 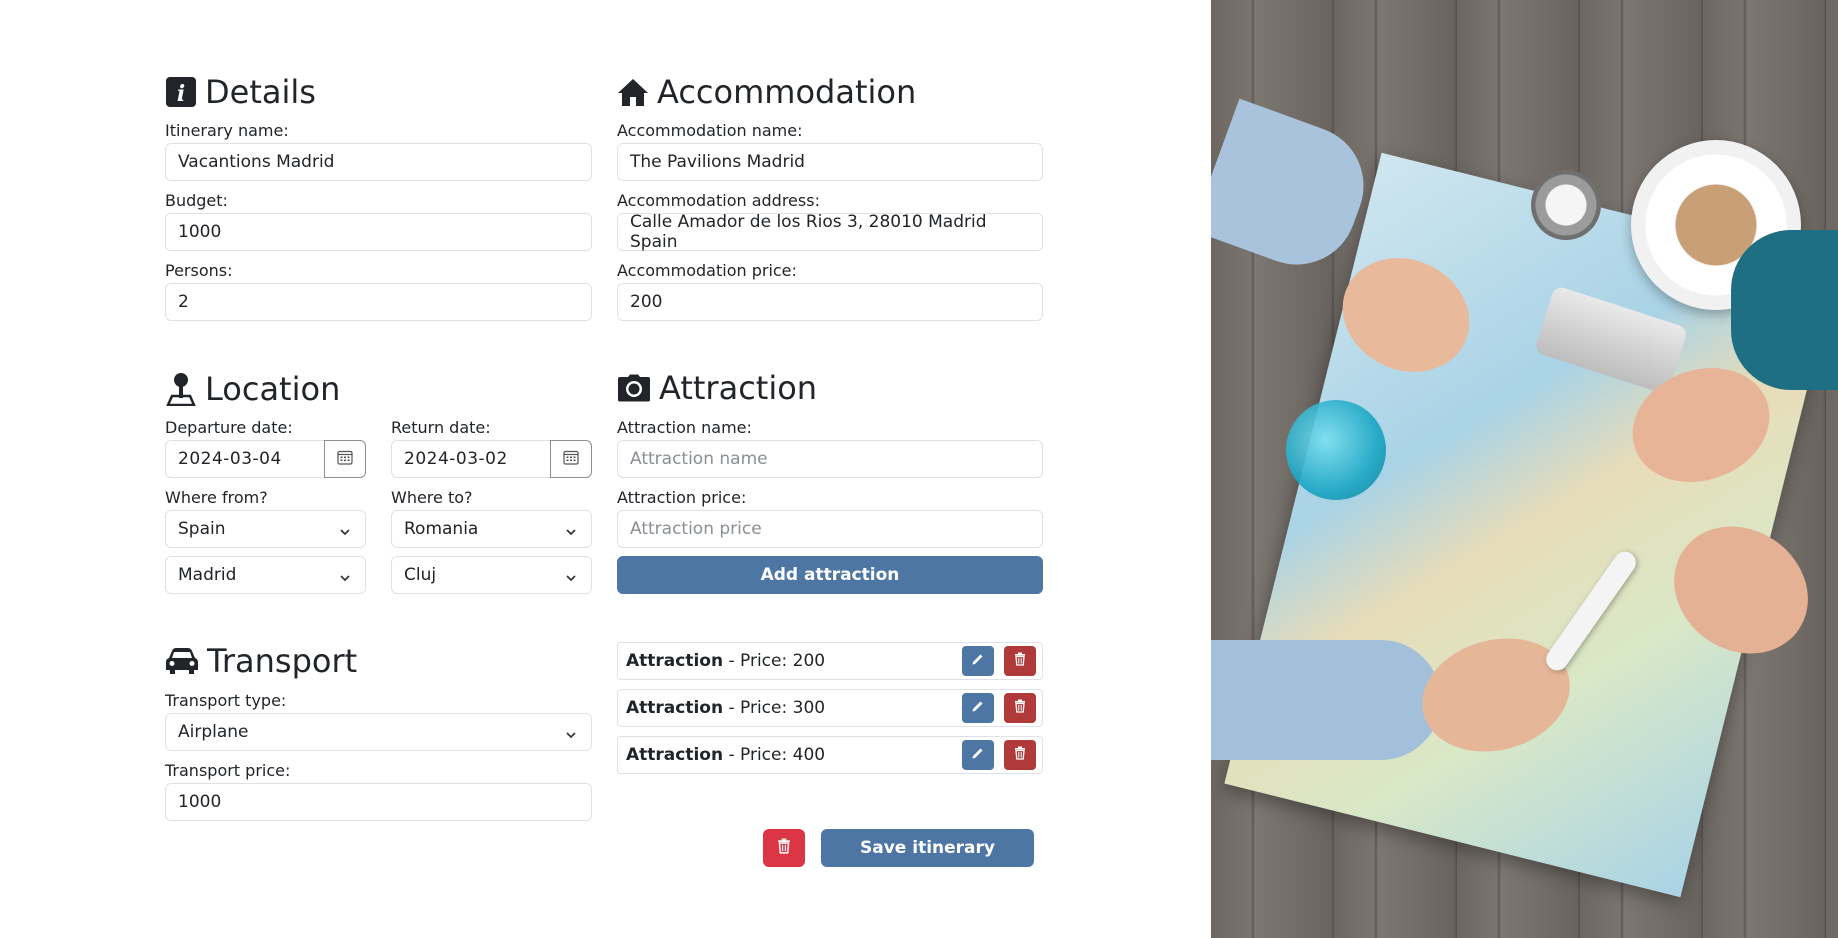 What do you see at coordinates (420, 575) in the screenshot?
I see `to-city-value: Cluj` at bounding box center [420, 575].